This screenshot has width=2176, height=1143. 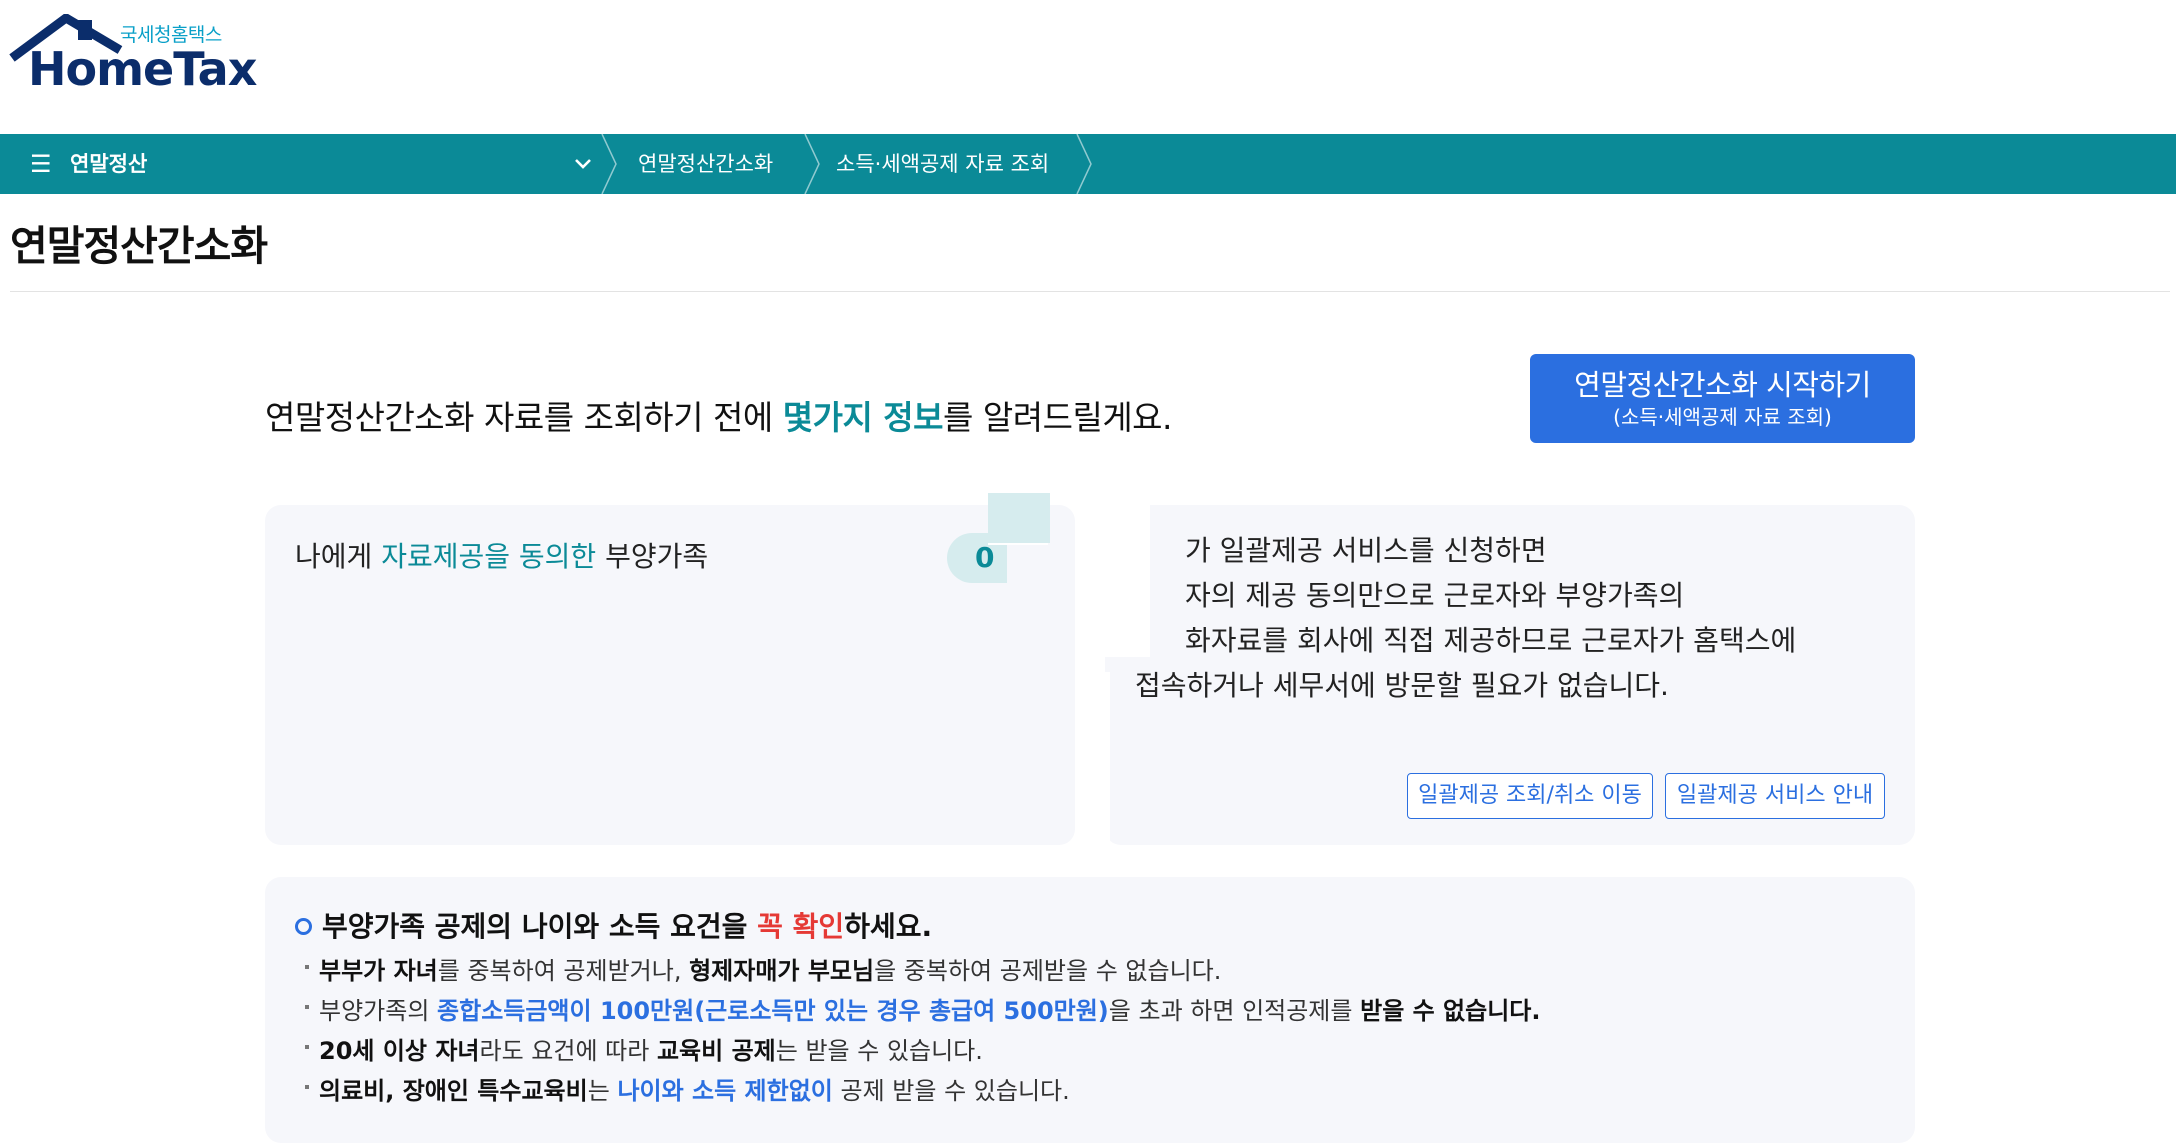 I want to click on bulk-service-guide-button: 일괄제공 서비스 안내, so click(x=1775, y=796).